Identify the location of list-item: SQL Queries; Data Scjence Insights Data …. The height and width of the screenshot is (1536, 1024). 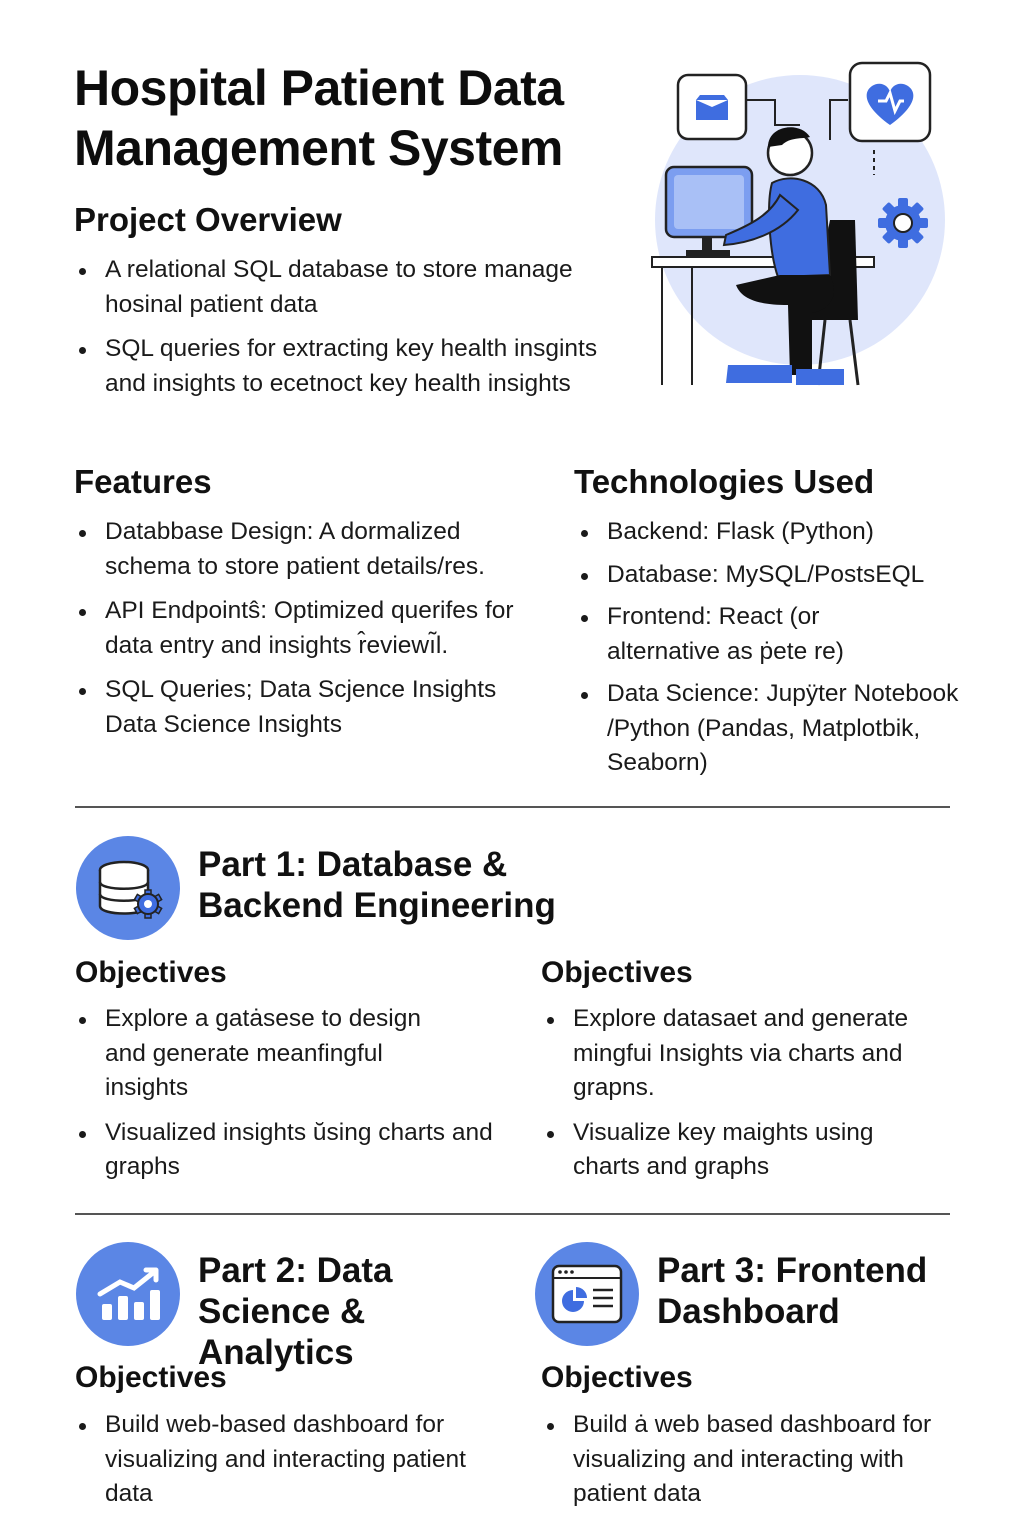
(294, 707).